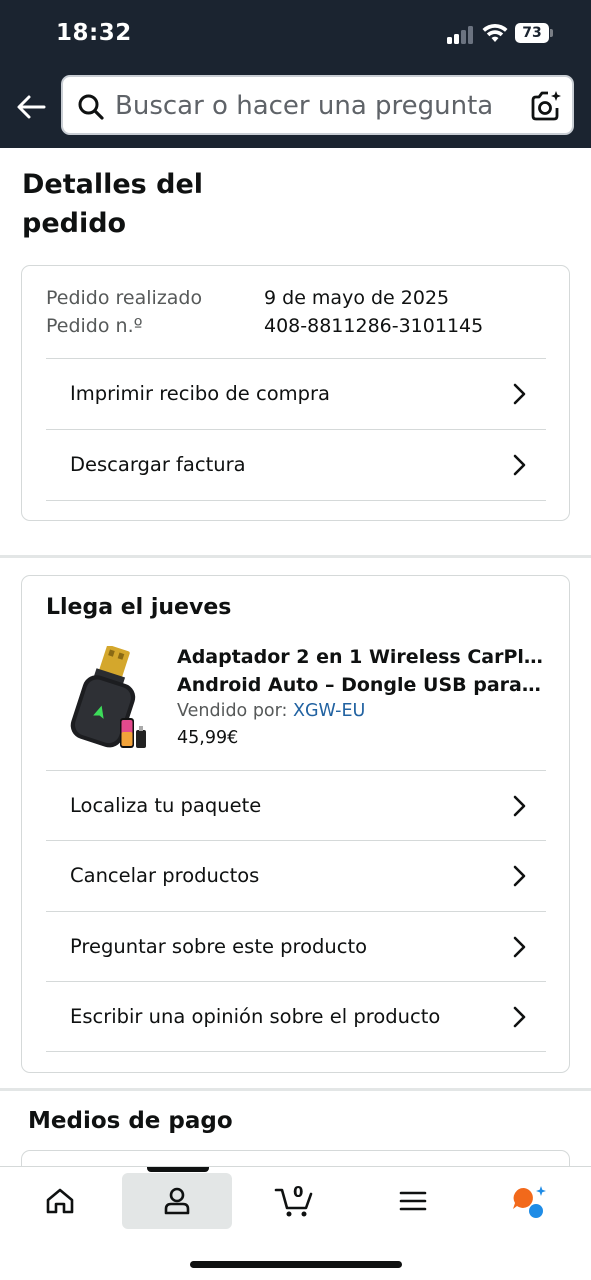 The height and width of the screenshot is (1280, 591). I want to click on order-number-label: Pedido n.º, so click(94, 326).